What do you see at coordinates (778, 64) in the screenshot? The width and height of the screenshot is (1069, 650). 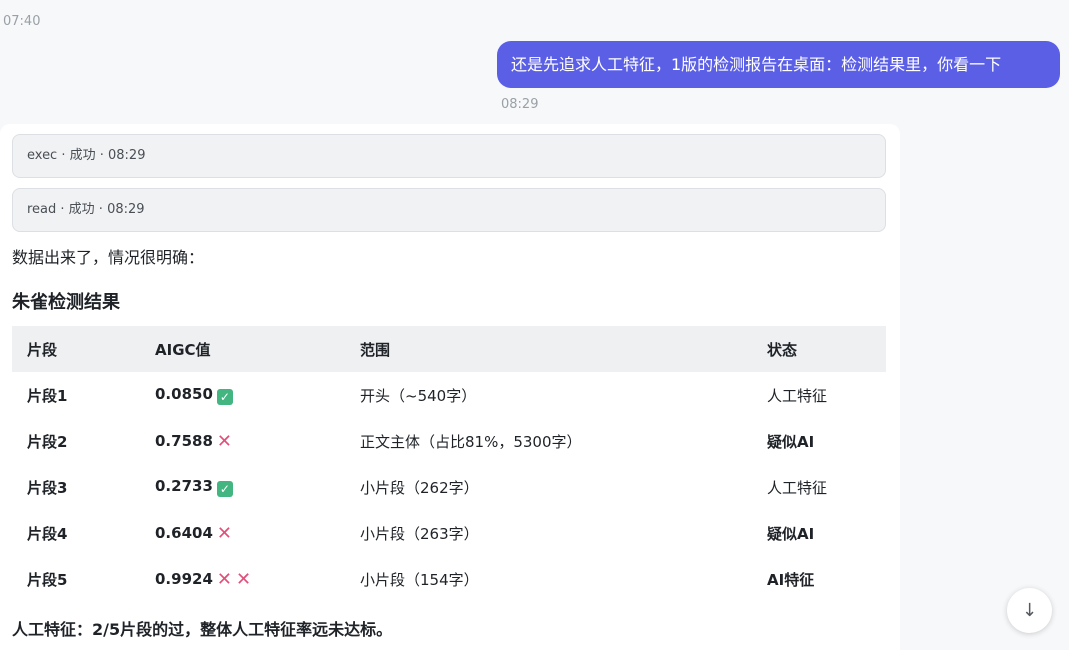 I see `user-message-bubble: 还是先追求人工特征，1版的检测报告在桌面：检测结果里，你看一下` at bounding box center [778, 64].